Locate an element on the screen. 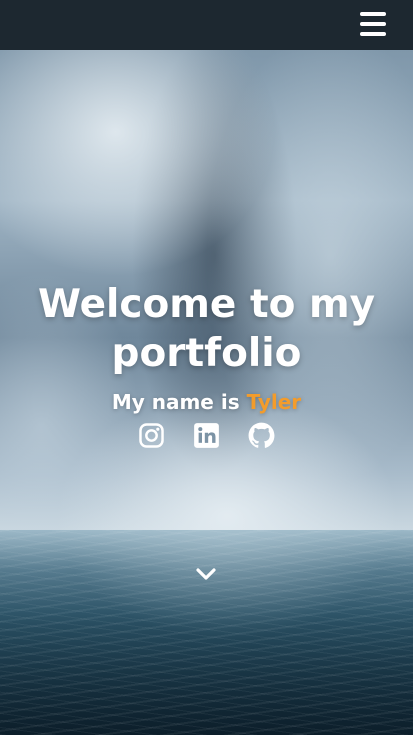 The width and height of the screenshot is (413, 735). github-icon is located at coordinates (261, 435).